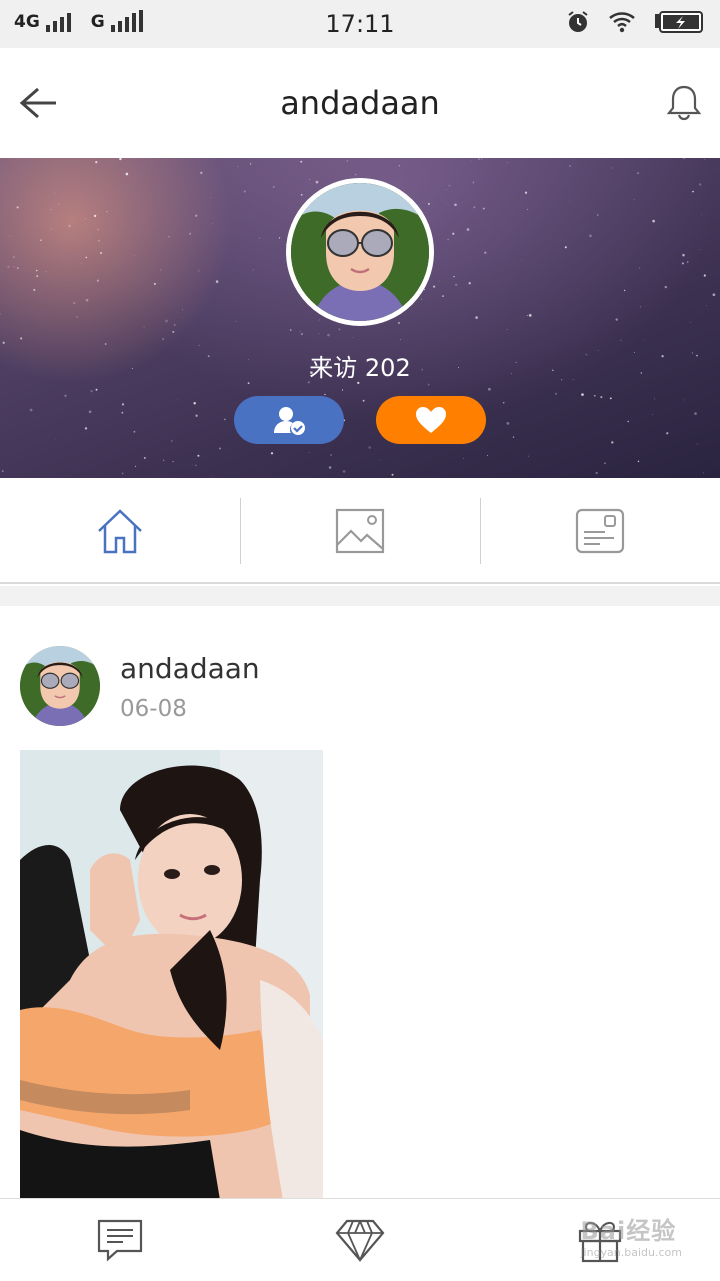 Image resolution: width=720 pixels, height=1281 pixels. What do you see at coordinates (60, 686) in the screenshot?
I see `post-author-avatar` at bounding box center [60, 686].